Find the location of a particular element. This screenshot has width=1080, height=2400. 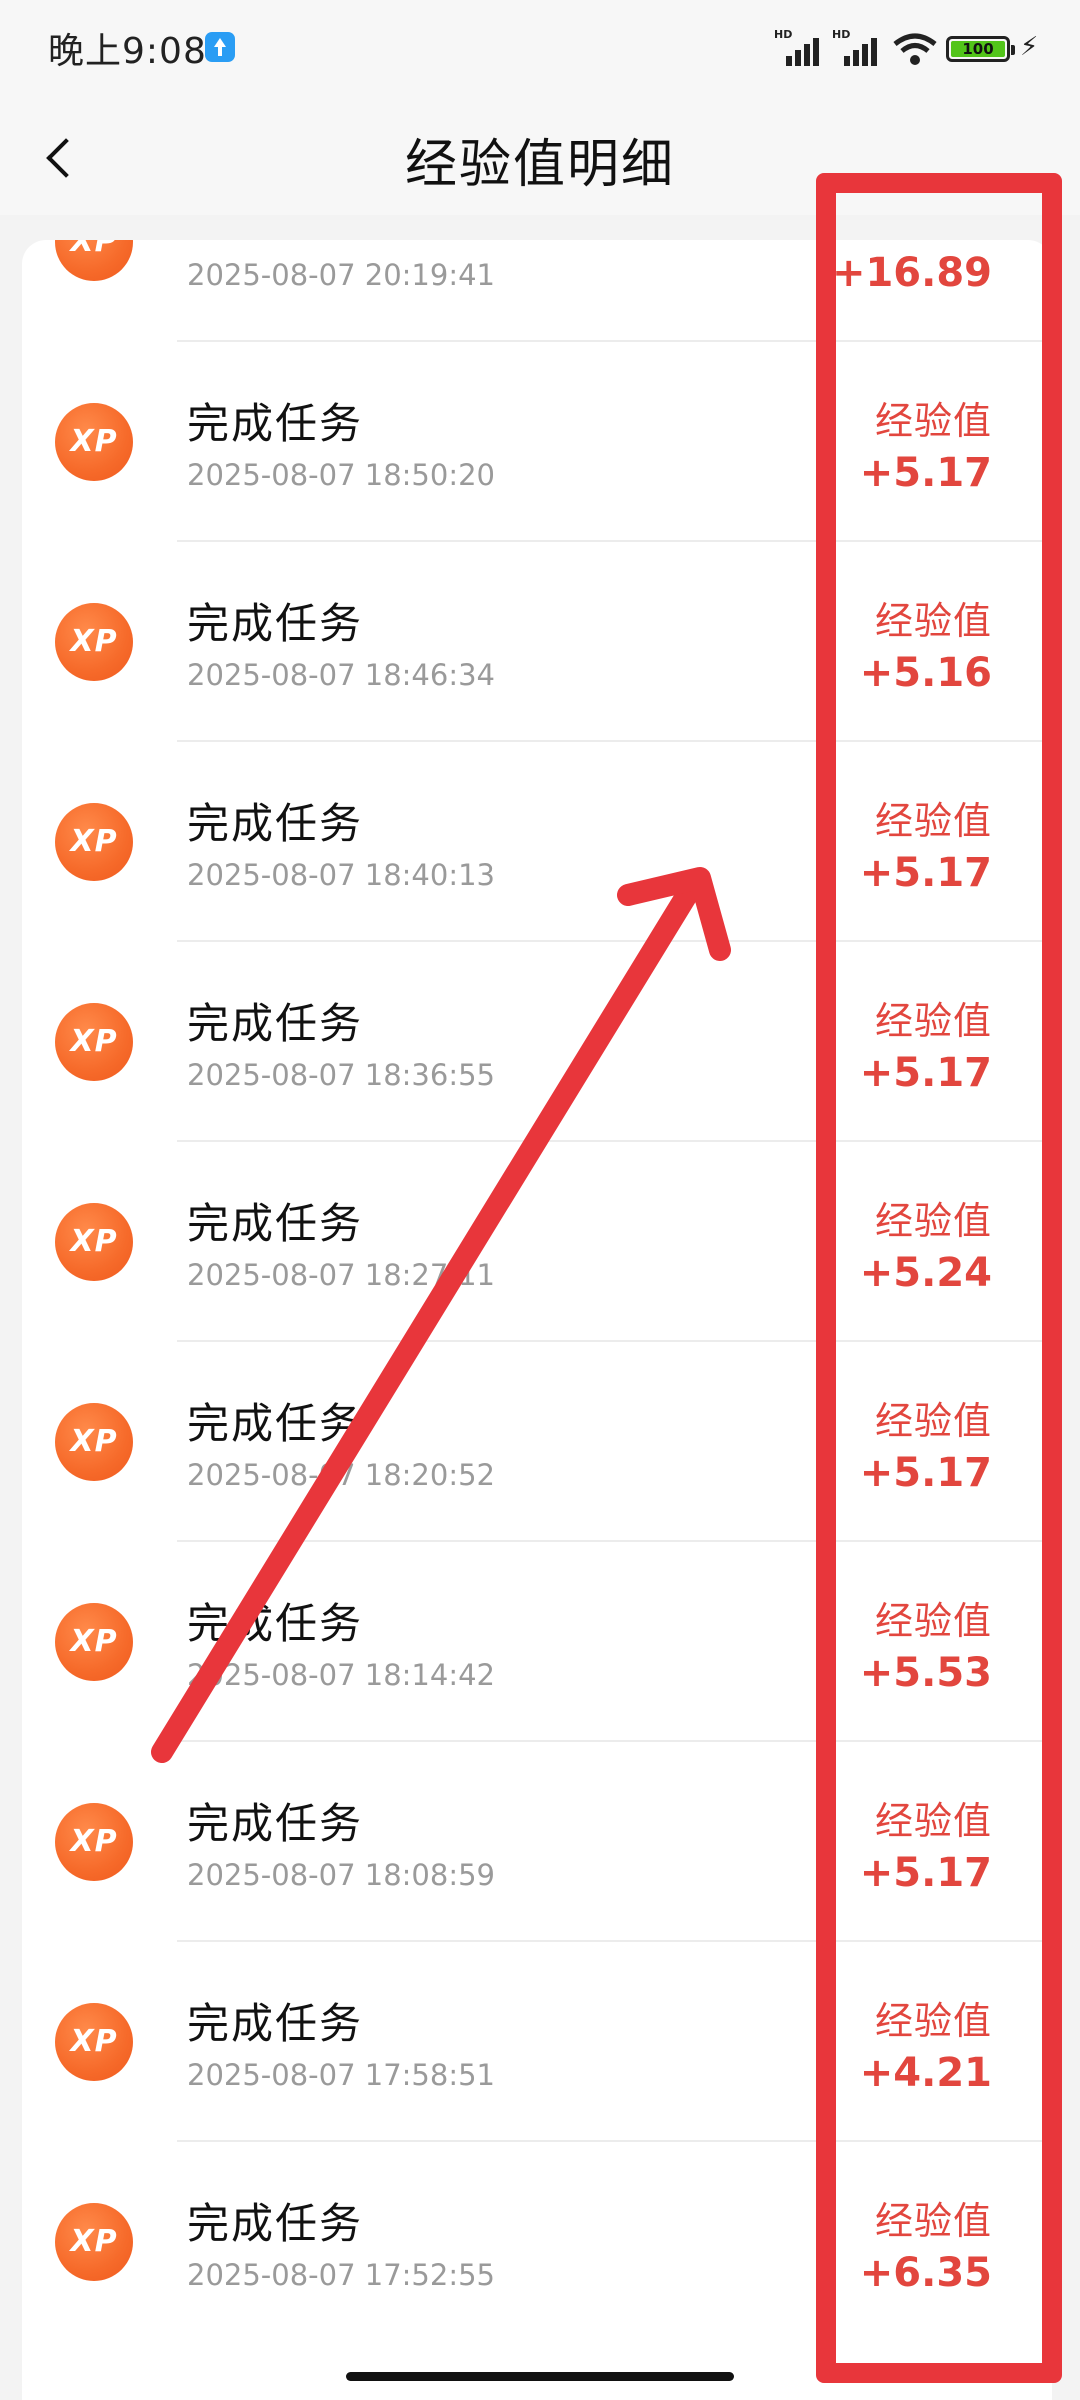

record-time: 2025-08-07 18:40:13 is located at coordinates (341, 875).